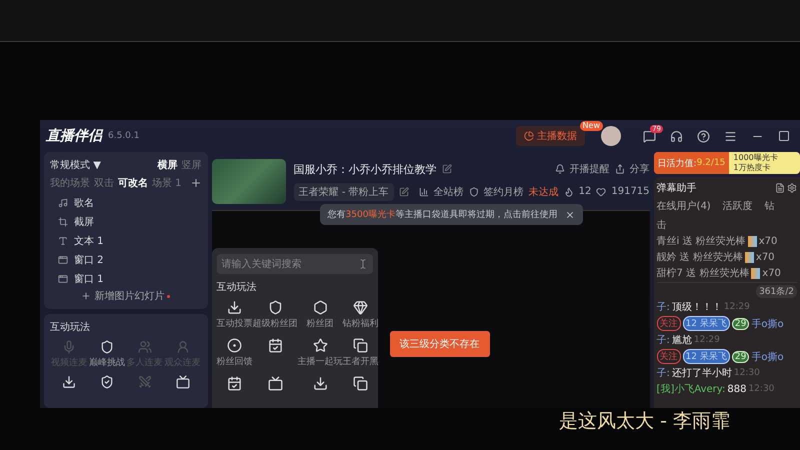 The image size is (800, 450). Describe the element at coordinates (70, 327) in the screenshot. I see `panel-title: 互动玩法` at that location.